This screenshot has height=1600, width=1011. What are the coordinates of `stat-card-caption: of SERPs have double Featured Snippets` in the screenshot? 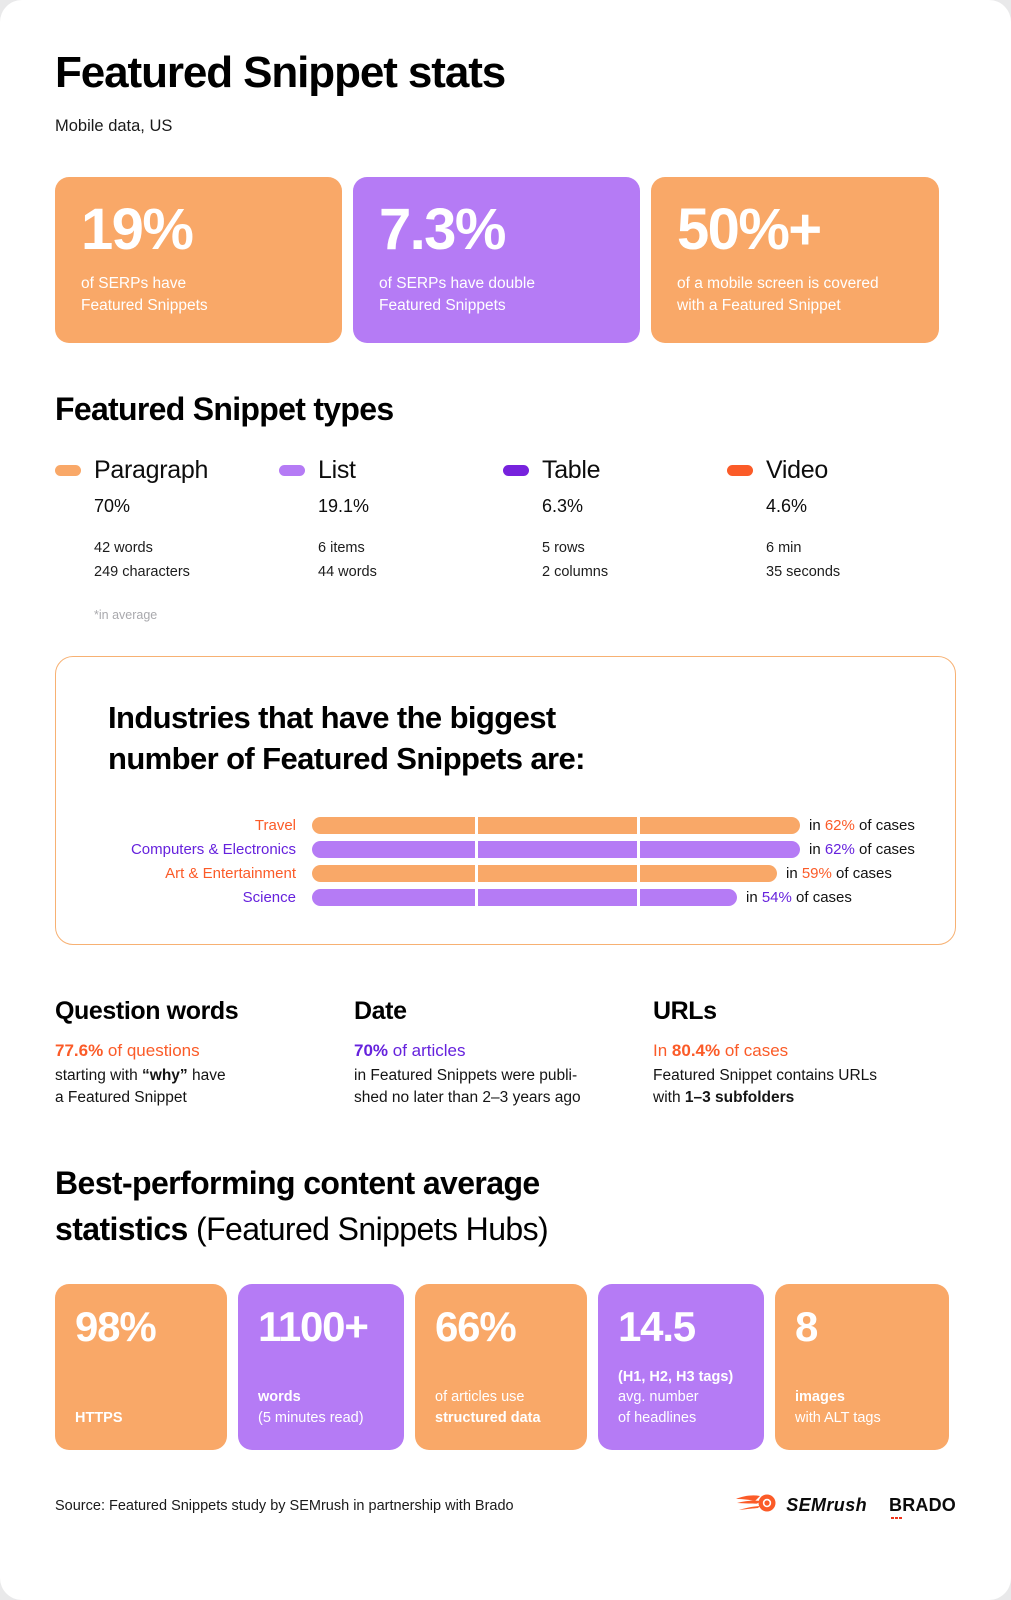 It's located at (457, 295).